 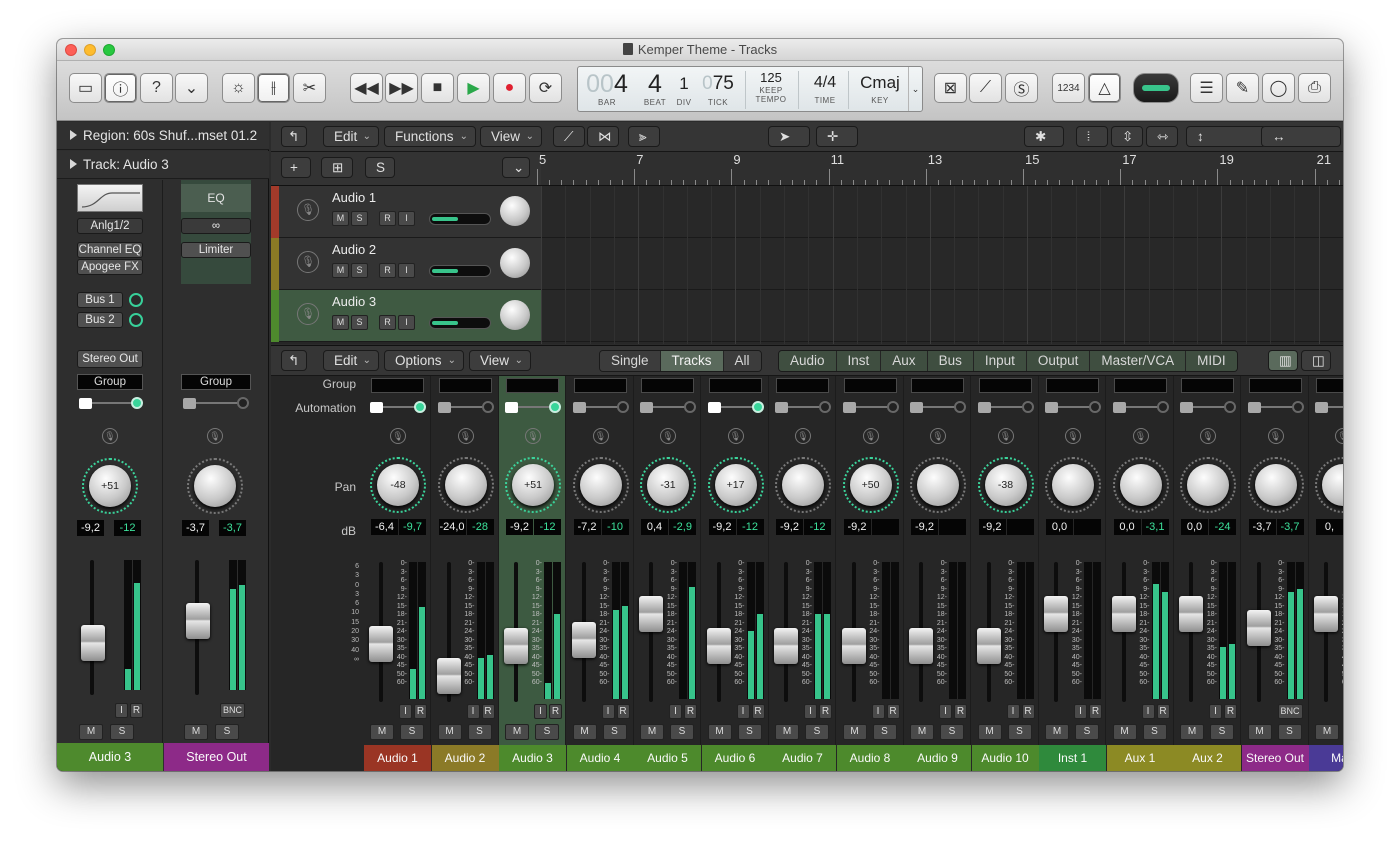 I want to click on track-lane, so click(x=942, y=264).